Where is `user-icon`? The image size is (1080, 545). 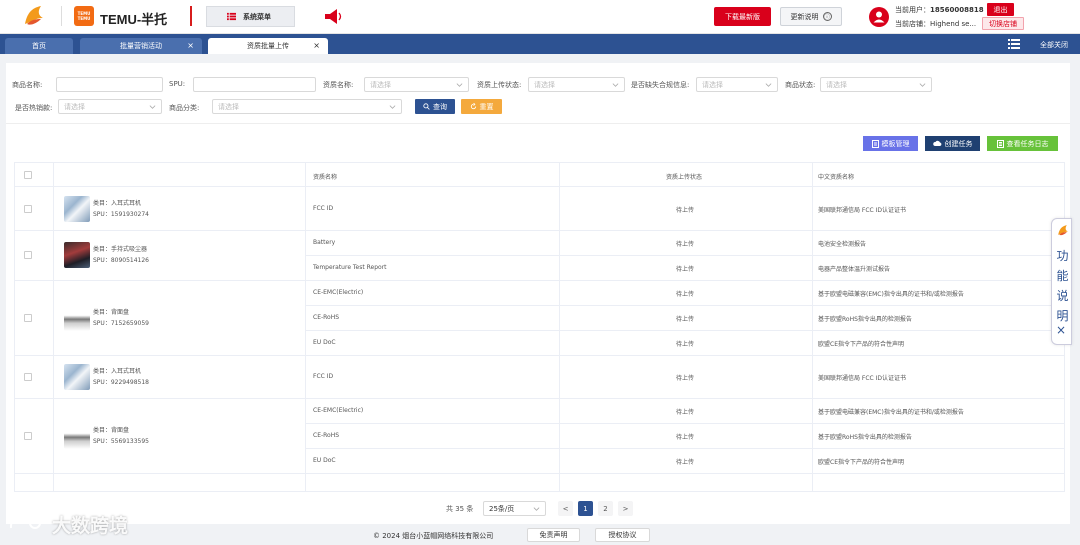 user-icon is located at coordinates (879, 17).